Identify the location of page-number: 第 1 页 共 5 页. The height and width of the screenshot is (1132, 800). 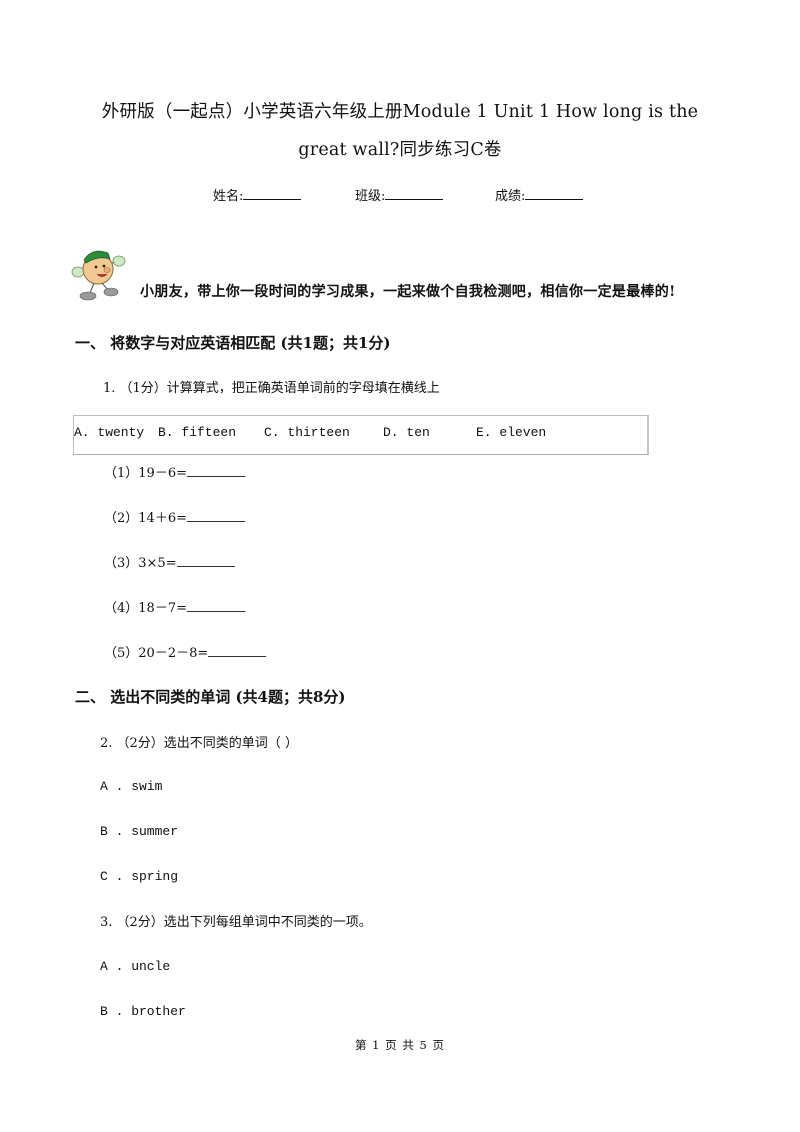
(400, 1045).